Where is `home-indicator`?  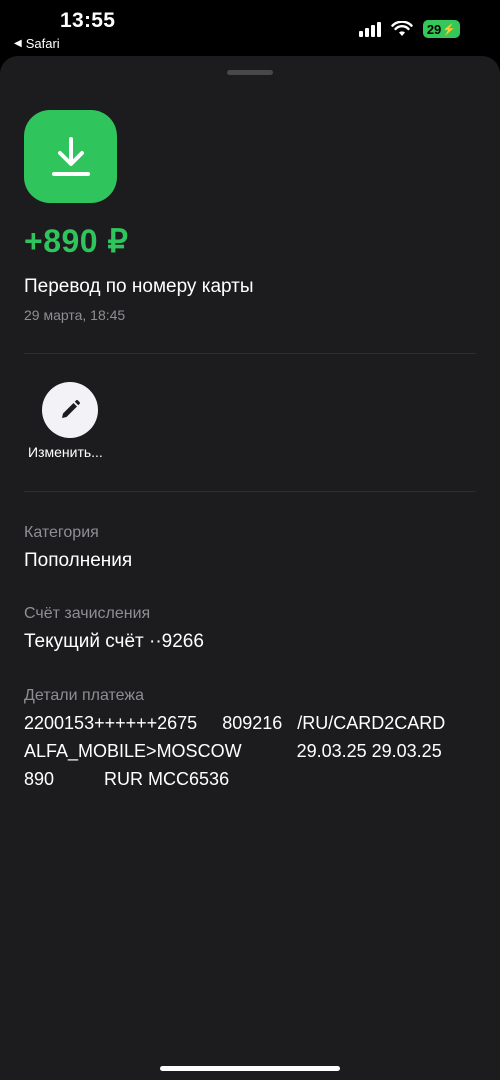
home-indicator is located at coordinates (250, 1068).